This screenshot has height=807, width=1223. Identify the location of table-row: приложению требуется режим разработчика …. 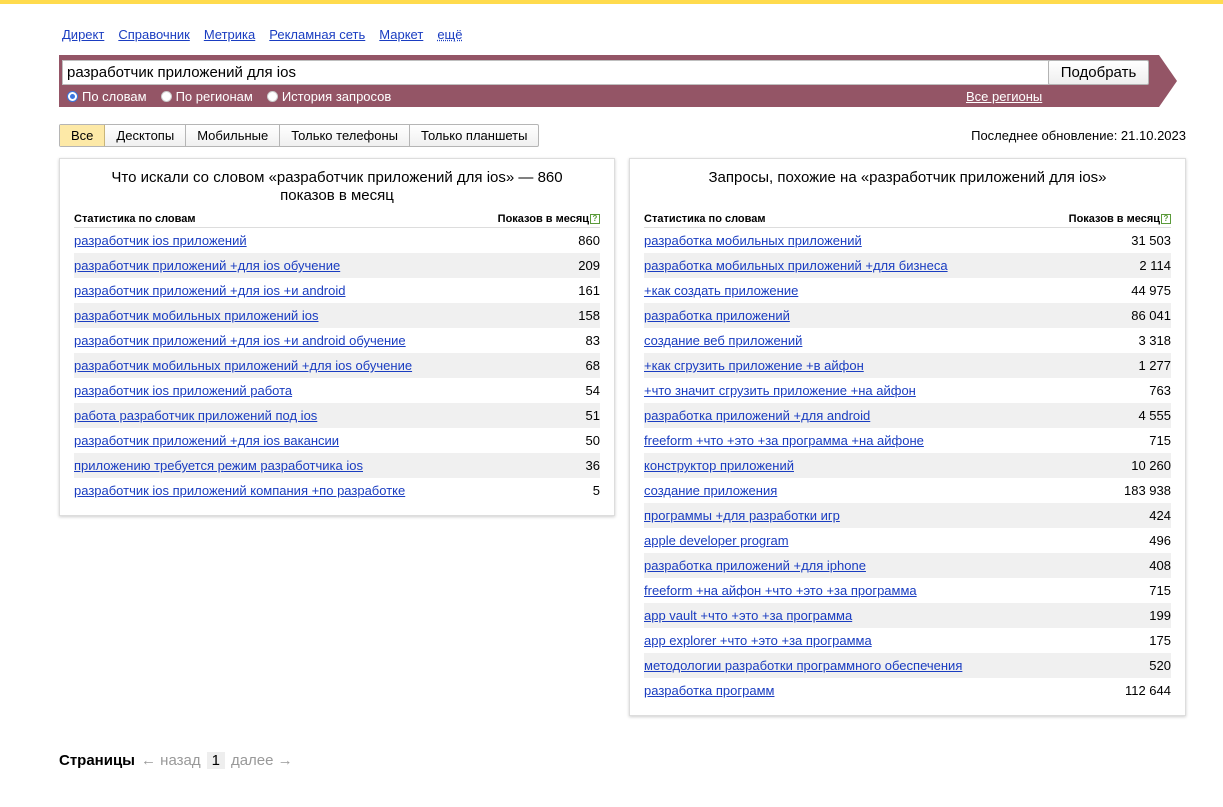
(337, 465).